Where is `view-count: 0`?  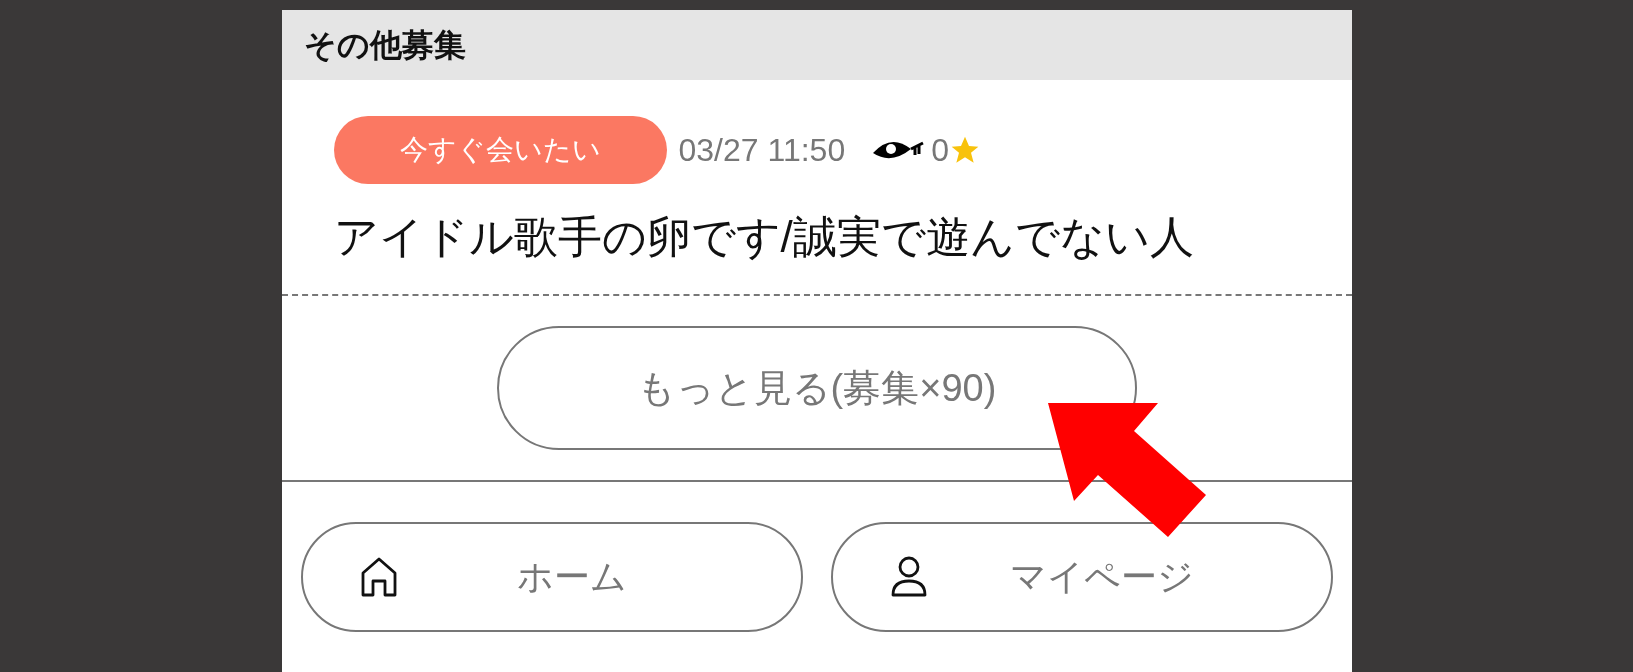
view-count: 0 is located at coordinates (940, 150).